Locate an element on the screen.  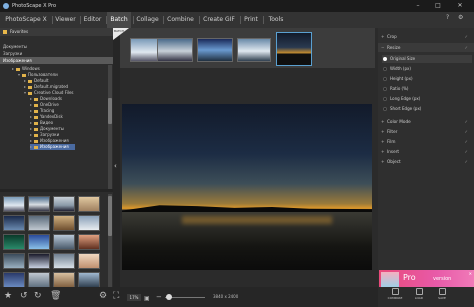
menu-collage: Collage is located at coordinates (147, 20).